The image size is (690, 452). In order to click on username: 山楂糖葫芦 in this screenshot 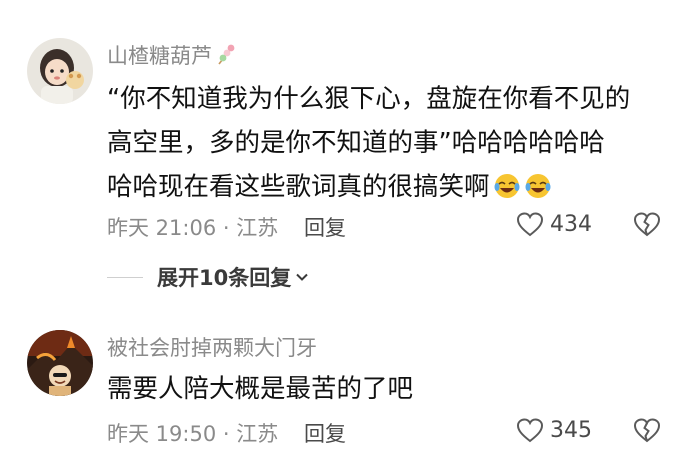, I will do `click(172, 55)`.